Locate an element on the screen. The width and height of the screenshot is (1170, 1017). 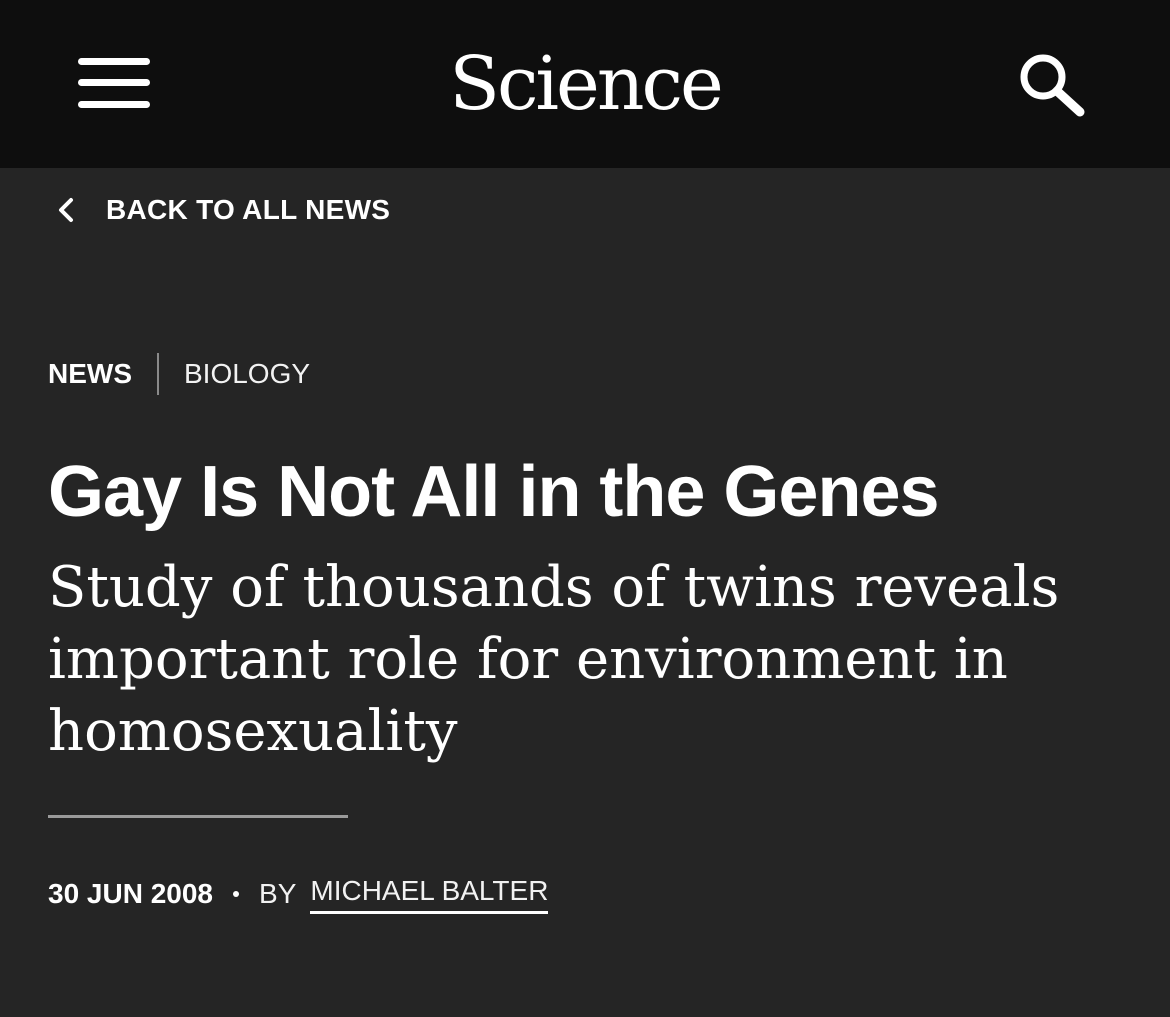
article-byline: 30 JUN 2008 BY MICHAEL BALTER is located at coordinates (298, 894).